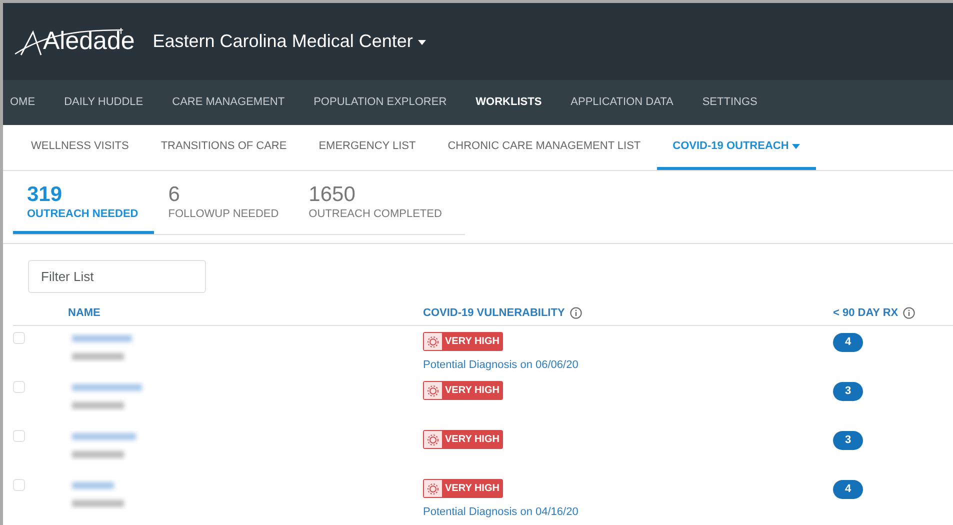 The width and height of the screenshot is (953, 525). What do you see at coordinates (730, 102) in the screenshot?
I see `nav-link: SETTINGS` at bounding box center [730, 102].